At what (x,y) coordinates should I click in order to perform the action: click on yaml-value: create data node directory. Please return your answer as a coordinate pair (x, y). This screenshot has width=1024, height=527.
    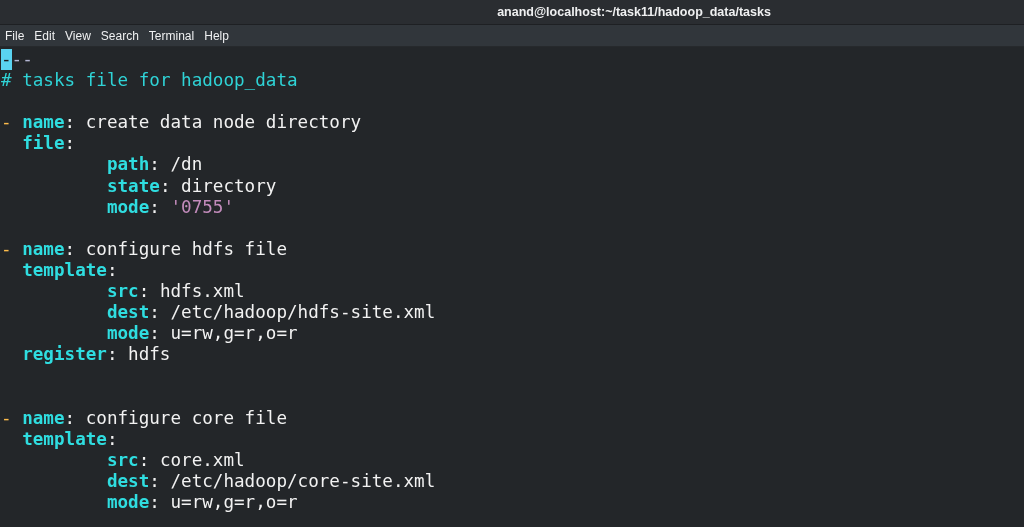
    Looking at the image, I should click on (223, 123).